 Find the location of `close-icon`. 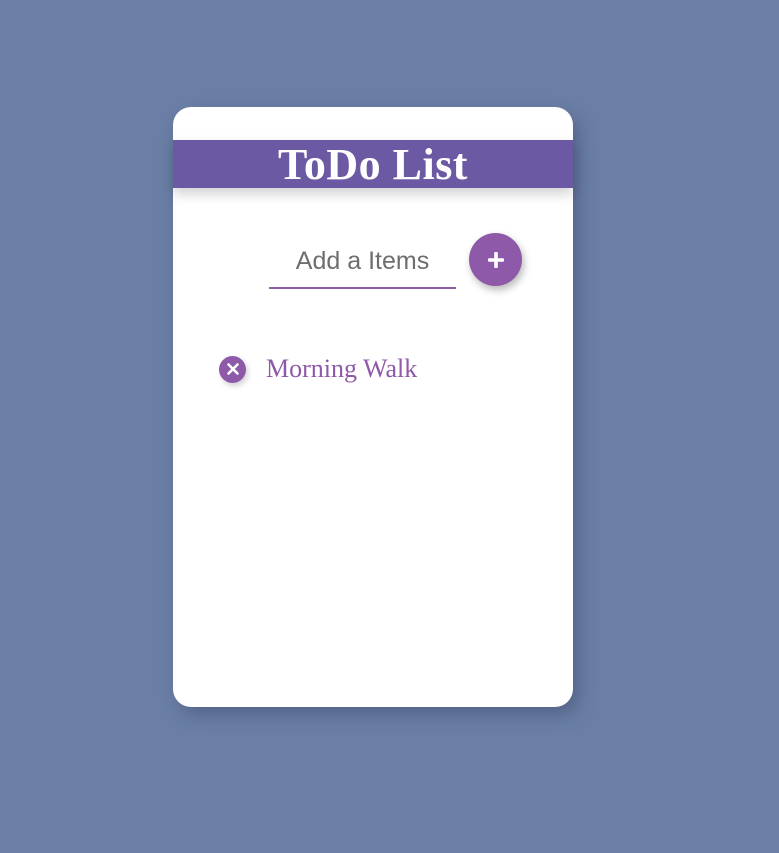

close-icon is located at coordinates (232, 369).